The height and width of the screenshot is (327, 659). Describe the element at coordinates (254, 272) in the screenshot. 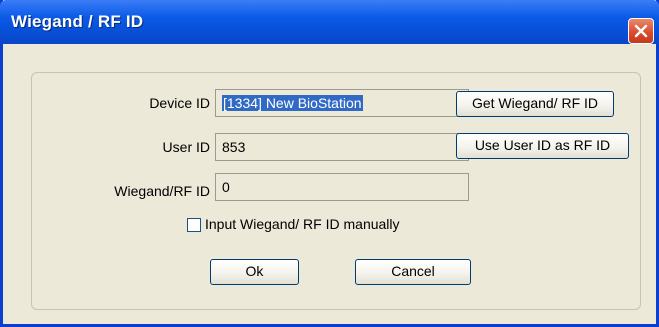

I see `ok-button: Ok` at that location.